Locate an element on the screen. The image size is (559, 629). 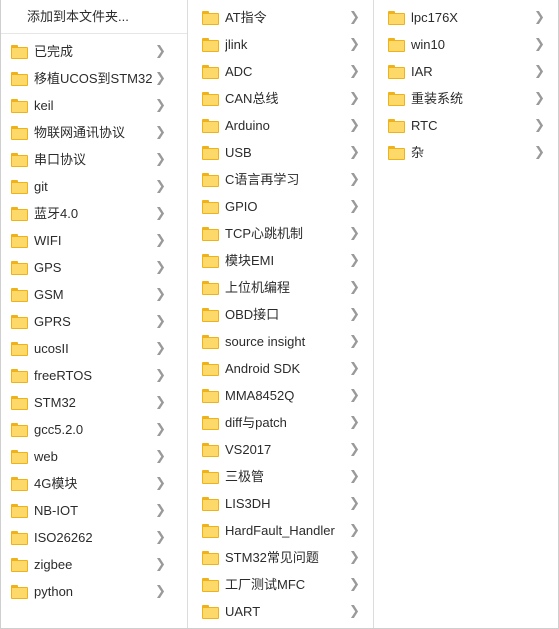
menu-item-folder: NB-IOT ❯ is located at coordinates (94, 510).